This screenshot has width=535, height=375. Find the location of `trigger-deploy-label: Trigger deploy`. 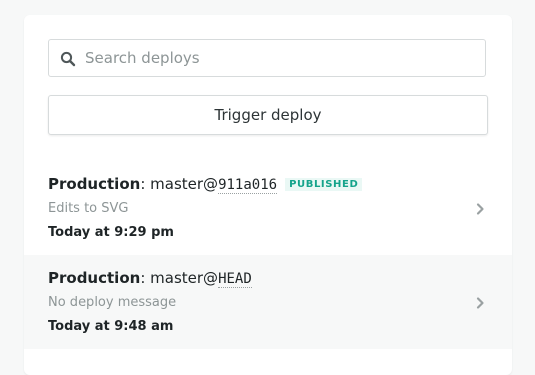

trigger-deploy-label: Trigger deploy is located at coordinates (268, 115).